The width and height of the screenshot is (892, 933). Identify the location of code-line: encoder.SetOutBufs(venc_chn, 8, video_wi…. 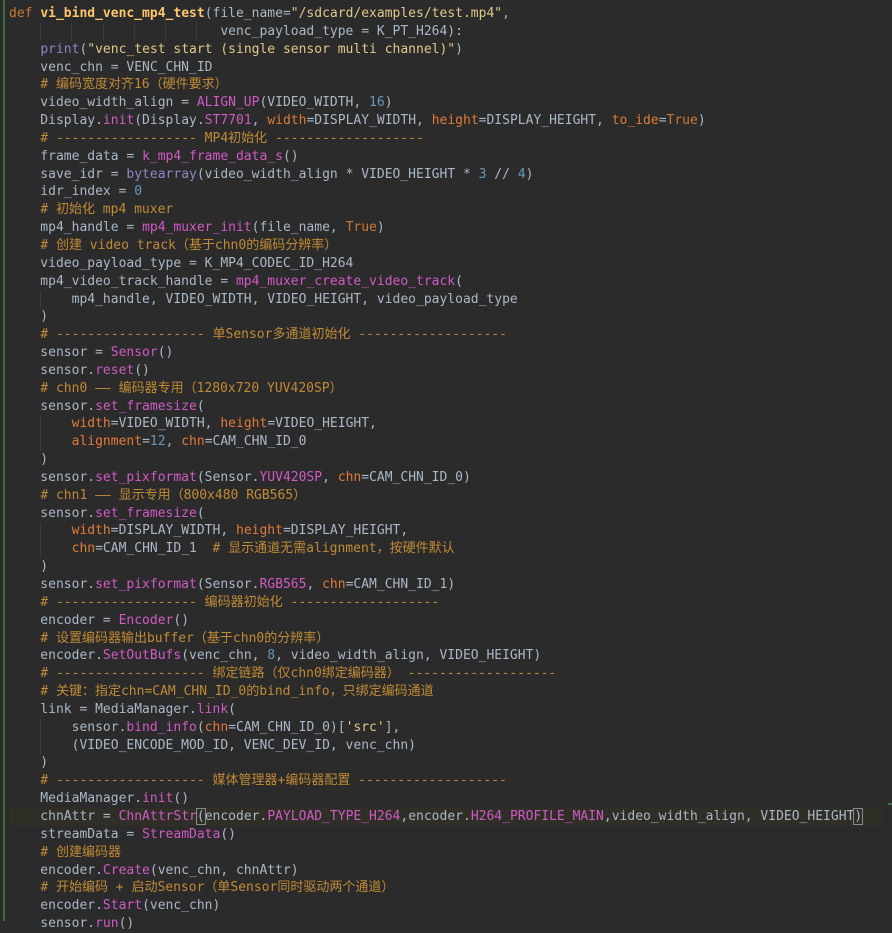
(445, 656).